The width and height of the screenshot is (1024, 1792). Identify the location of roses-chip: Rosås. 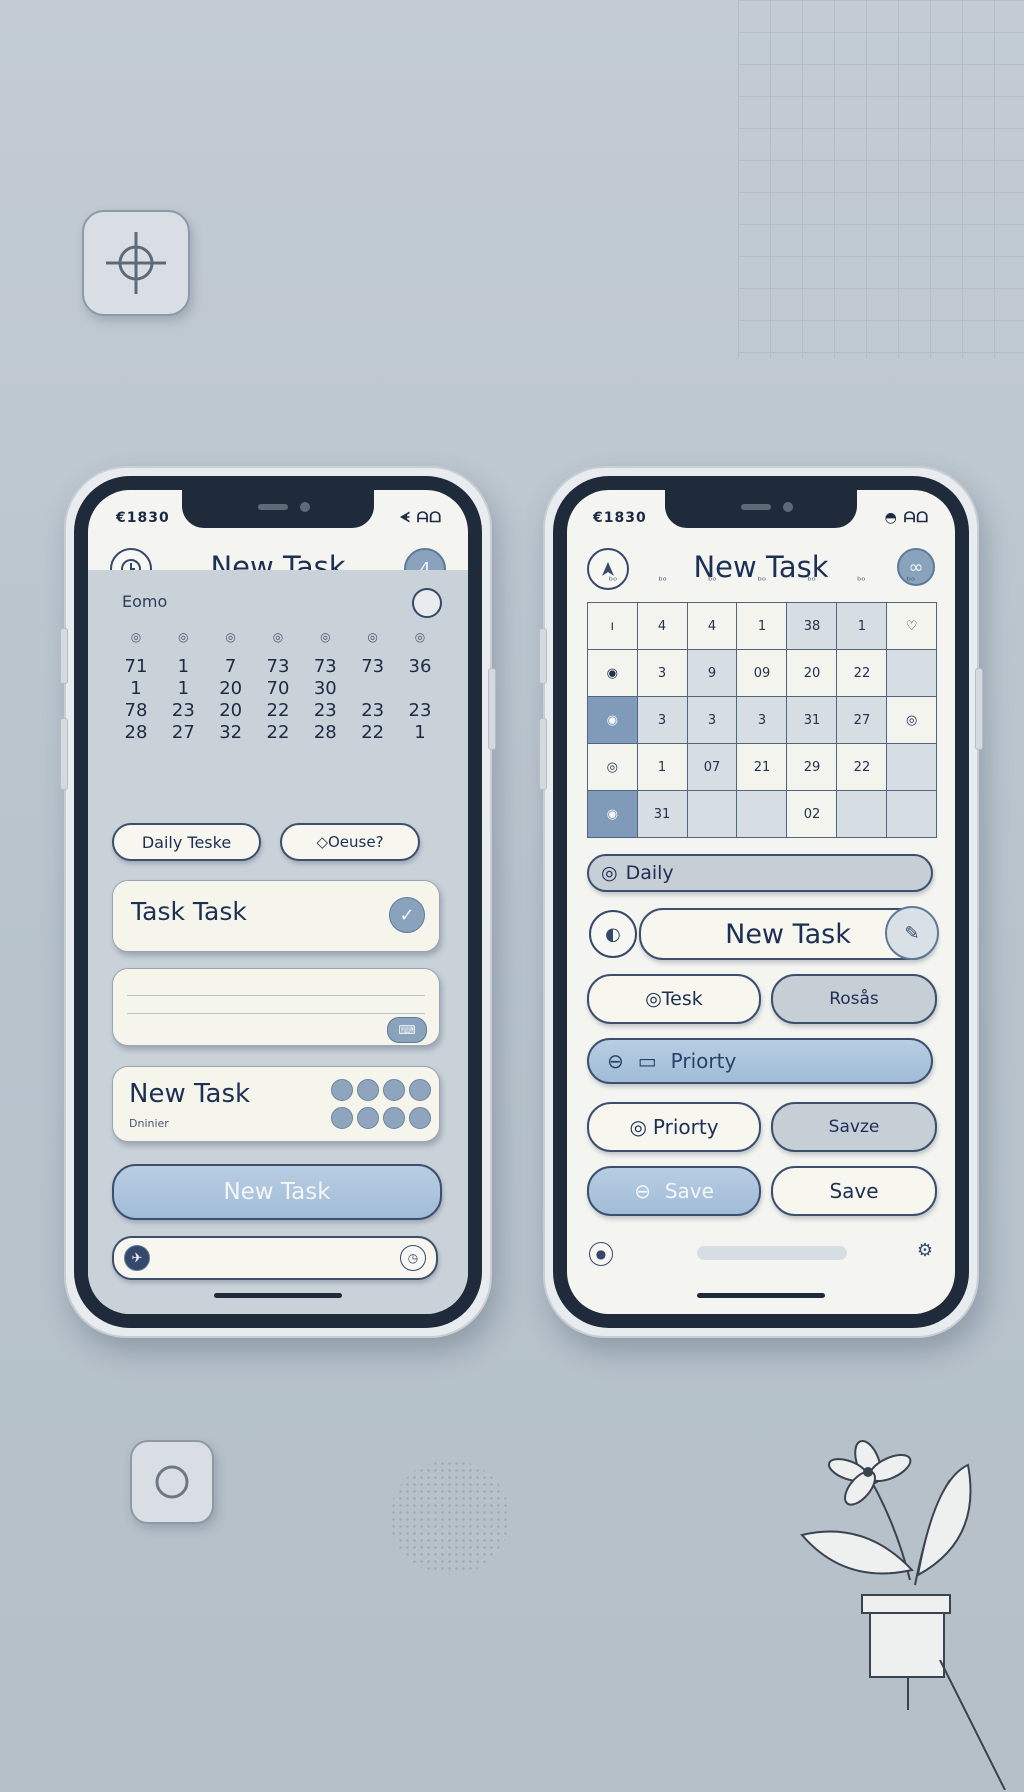
(854, 999).